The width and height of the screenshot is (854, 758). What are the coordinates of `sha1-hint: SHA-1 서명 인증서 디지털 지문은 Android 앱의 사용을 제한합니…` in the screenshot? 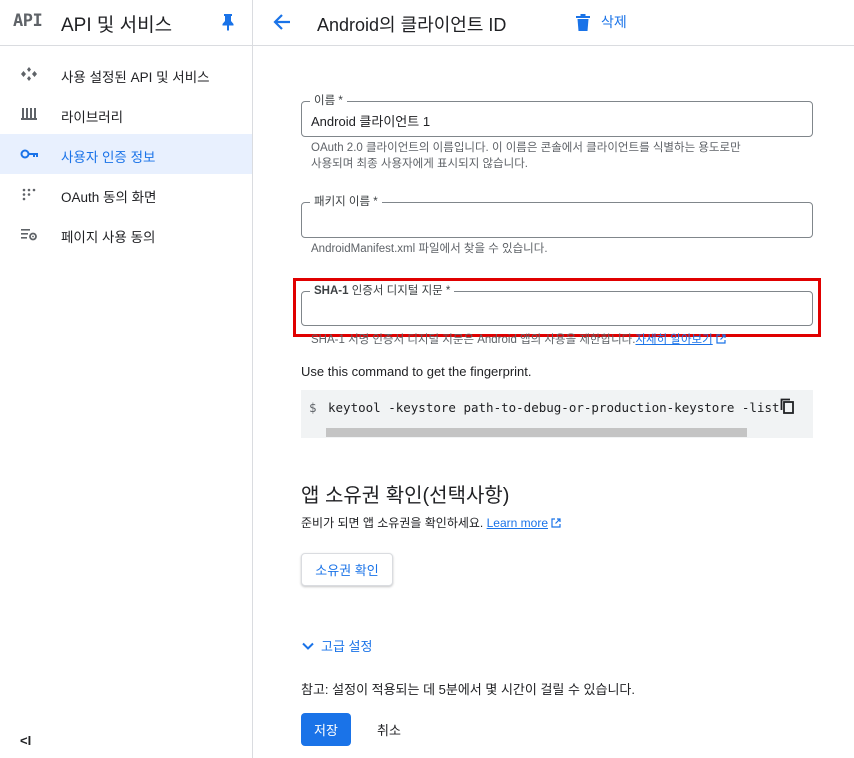 It's located at (518, 339).